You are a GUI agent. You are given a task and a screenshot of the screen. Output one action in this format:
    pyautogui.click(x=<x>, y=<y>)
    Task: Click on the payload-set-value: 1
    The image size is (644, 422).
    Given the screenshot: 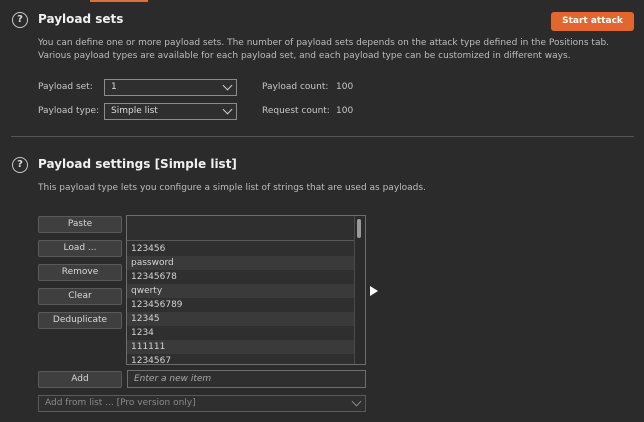 What is the action you would take?
    pyautogui.click(x=114, y=87)
    